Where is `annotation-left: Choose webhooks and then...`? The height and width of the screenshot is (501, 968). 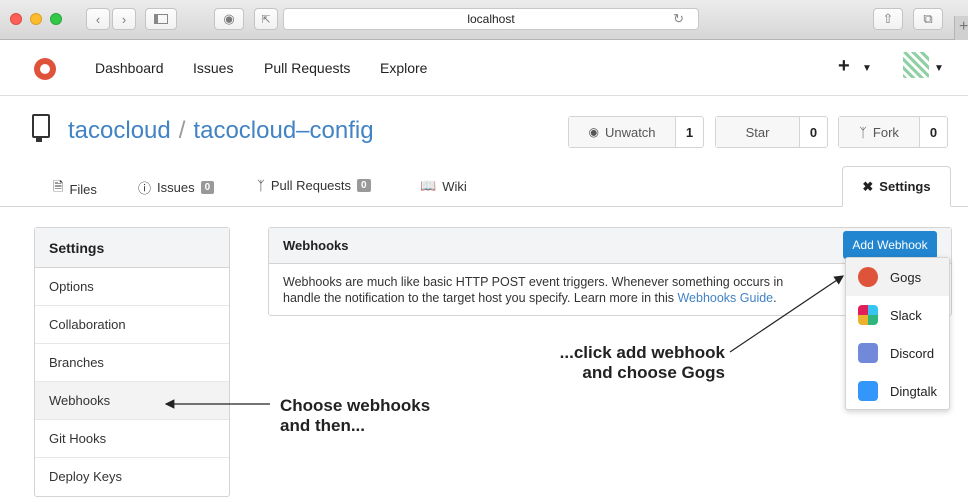
annotation-left: Choose webhooks and then... is located at coordinates (355, 416).